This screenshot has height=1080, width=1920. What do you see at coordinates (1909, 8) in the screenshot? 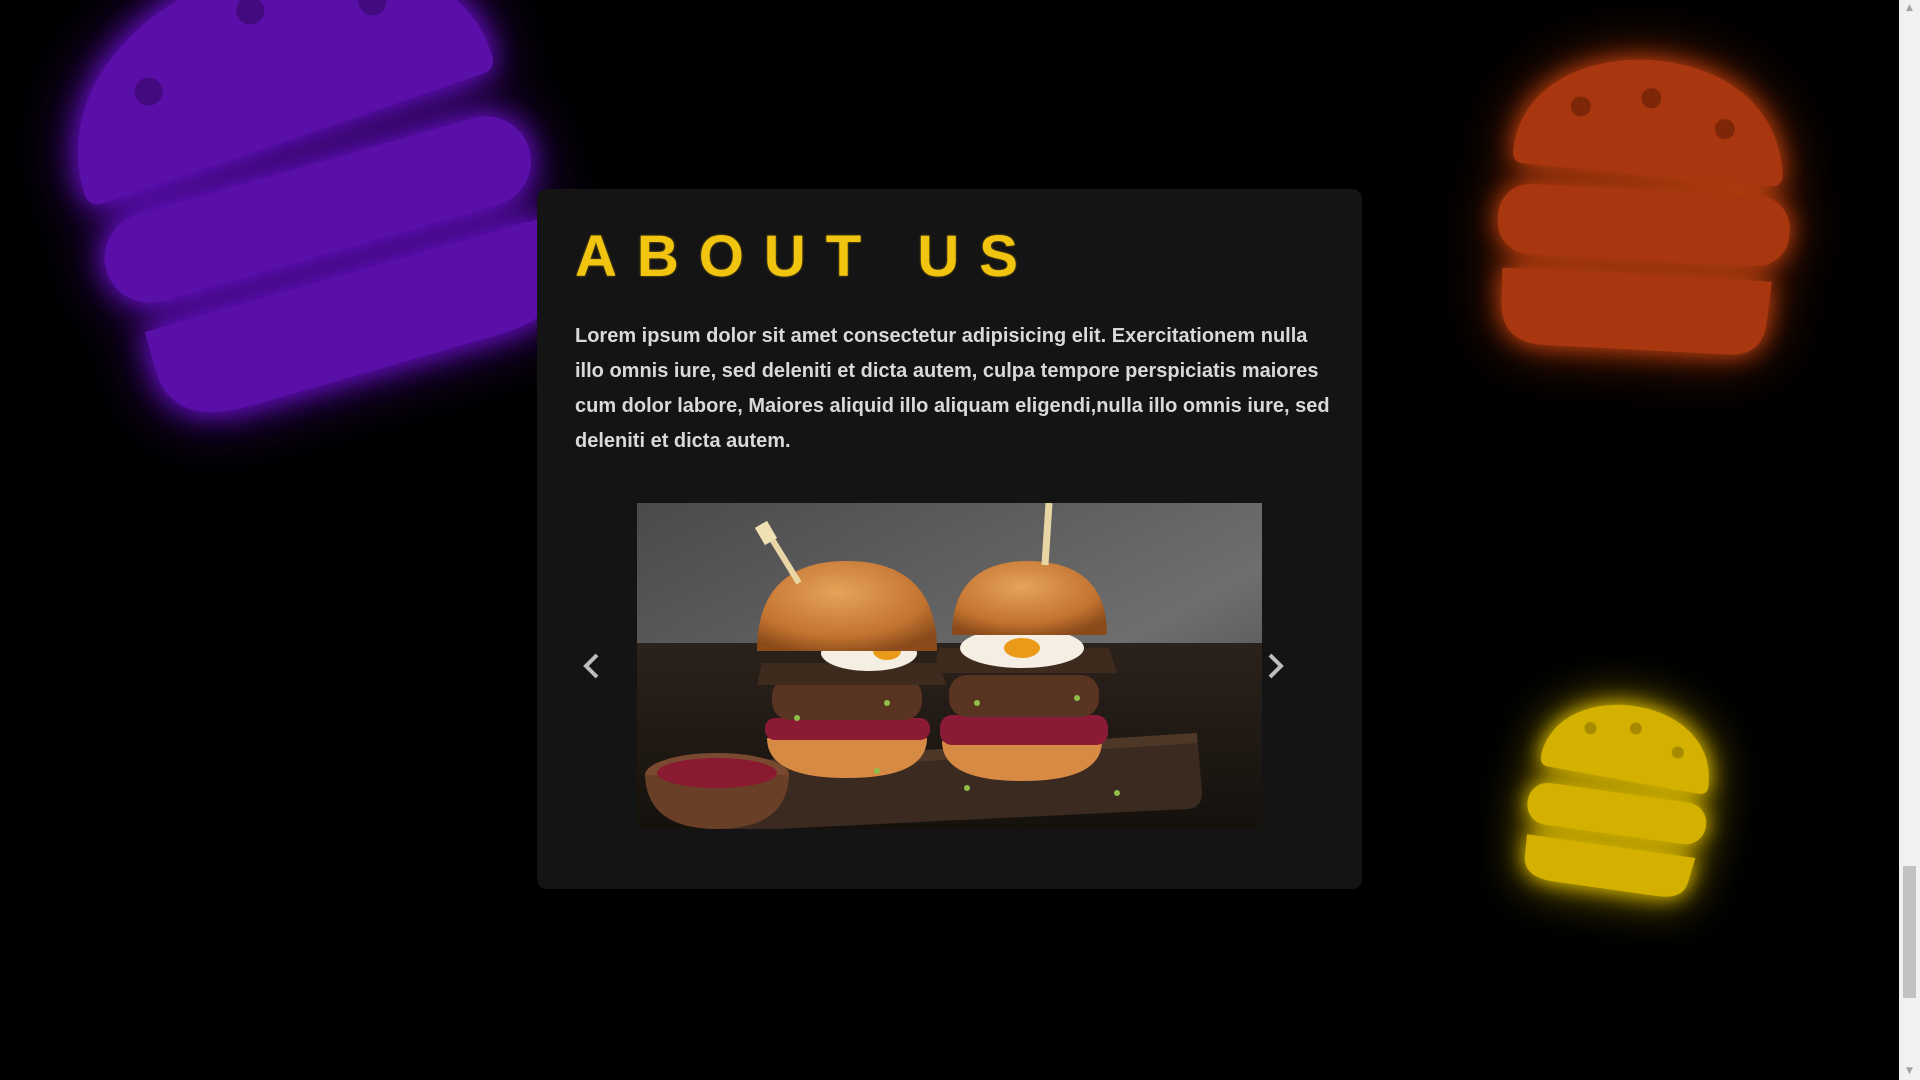
I see `scroll-up-arrow-icon: ▲` at bounding box center [1909, 8].